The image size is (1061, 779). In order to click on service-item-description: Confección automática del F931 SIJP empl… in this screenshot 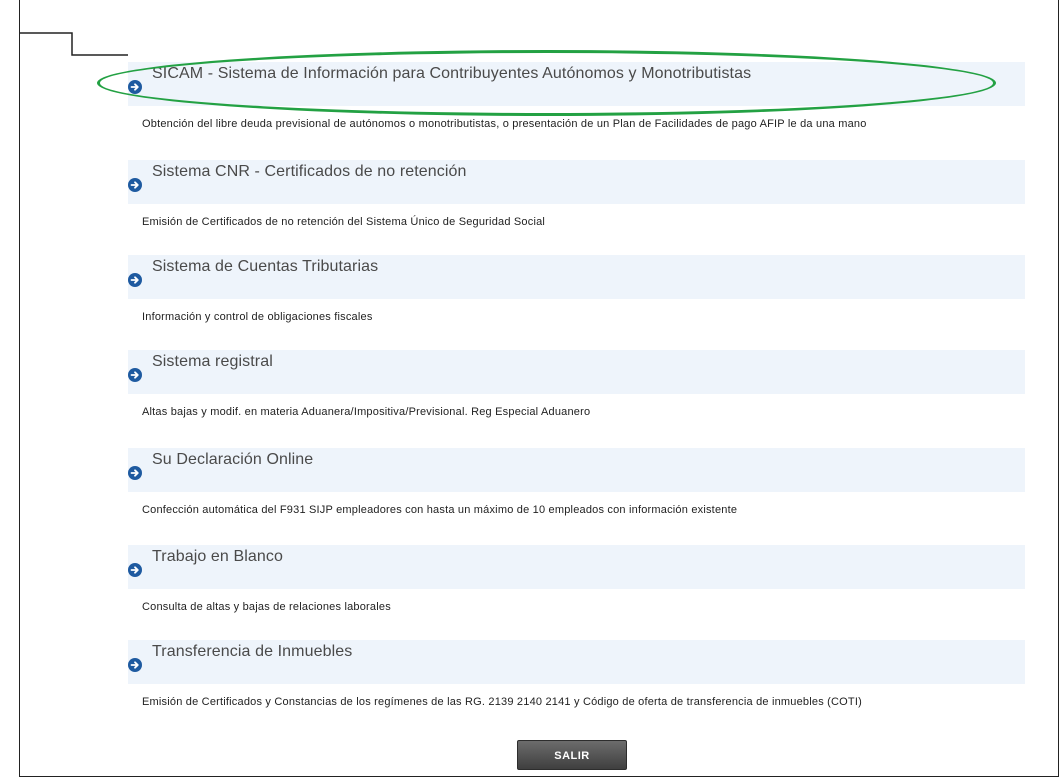, I will do `click(440, 510)`.